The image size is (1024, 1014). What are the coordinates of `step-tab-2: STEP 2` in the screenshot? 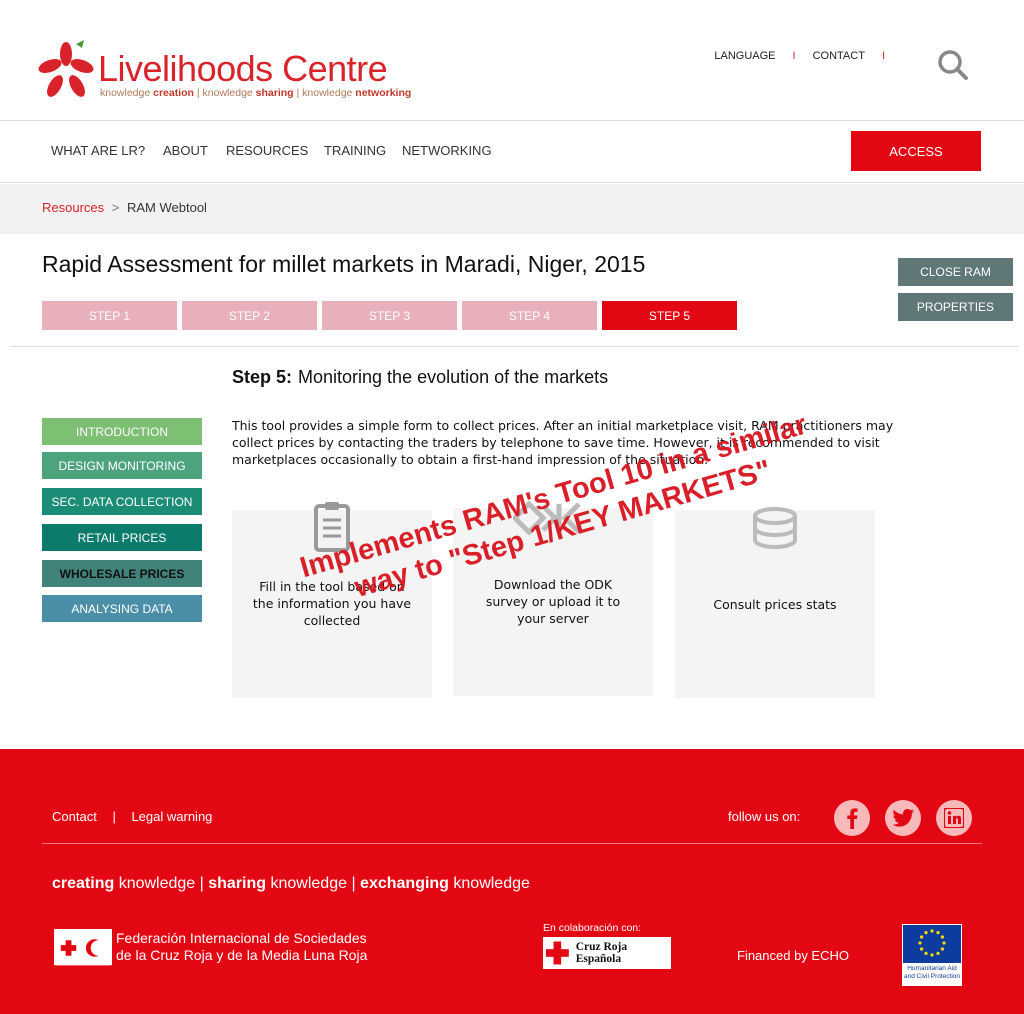 It's located at (249, 315).